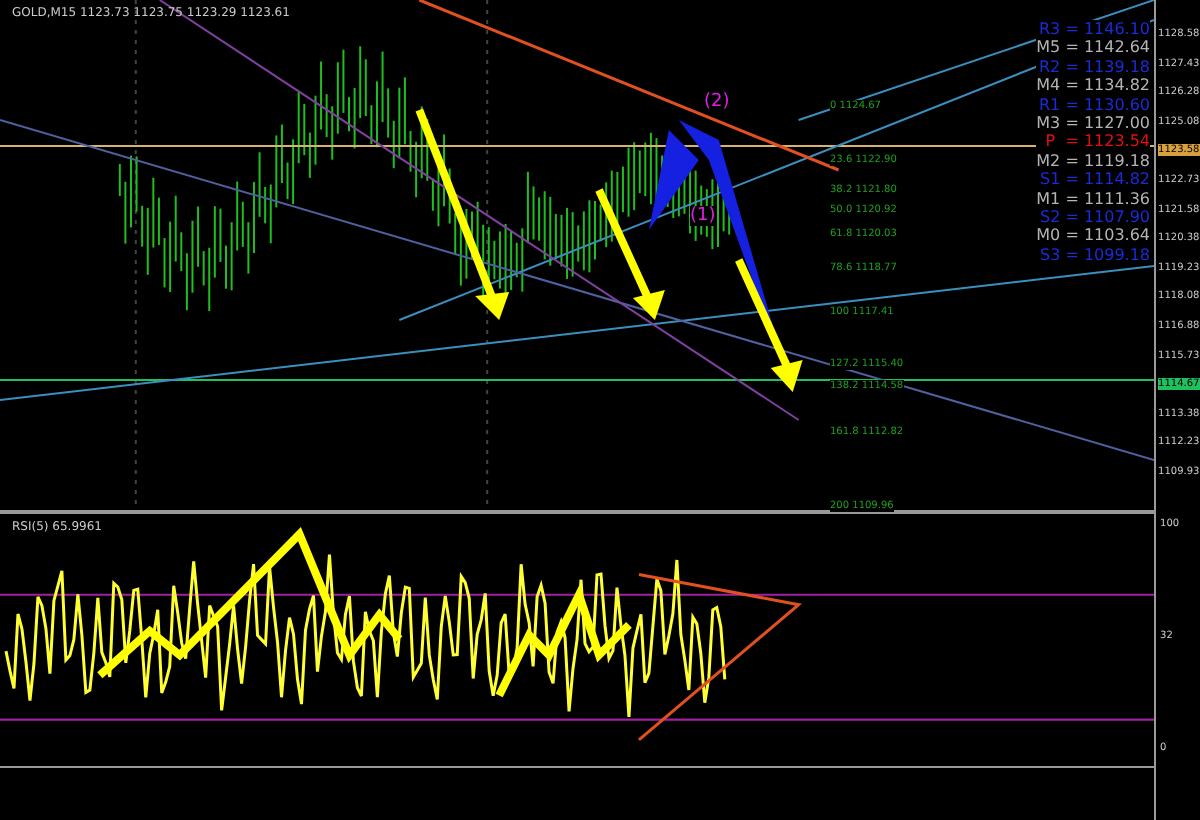 The image size is (1200, 820). Describe the element at coordinates (703, 216) in the screenshot. I see `wave-label: (1)` at that location.